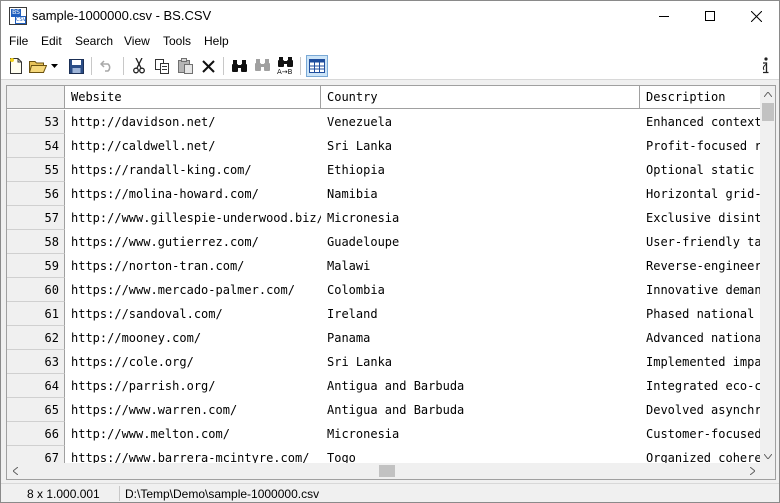 The width and height of the screenshot is (780, 503). I want to click on minimize-button, so click(664, 16).